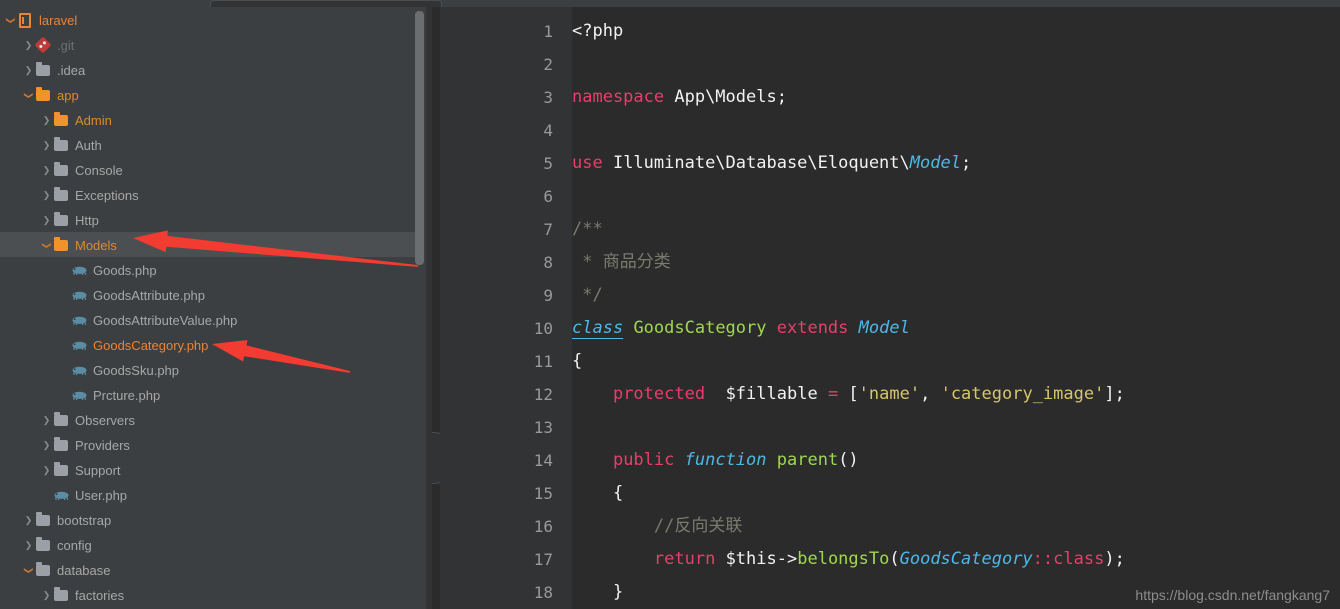  What do you see at coordinates (1022, 394) in the screenshot?
I see `code-token: 'category_image'` at bounding box center [1022, 394].